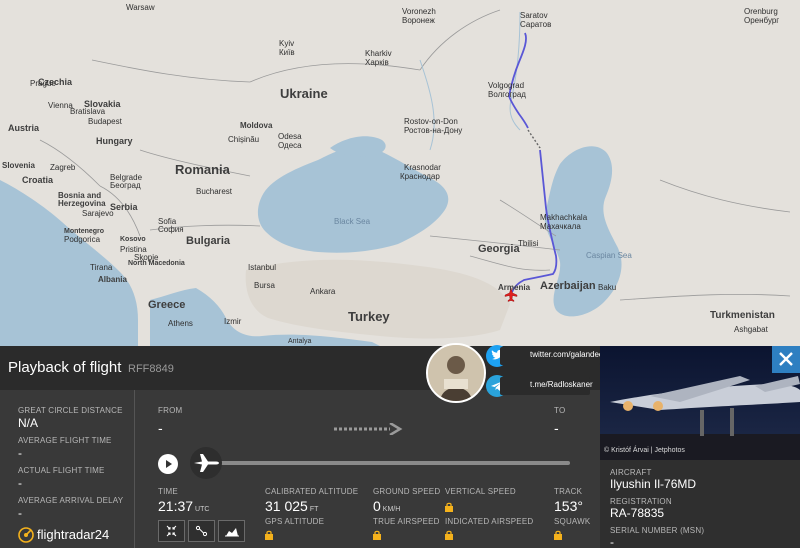 Image resolution: width=800 pixels, height=548 pixels. I want to click on serial-label: SERIAL NUMBER (MSN), so click(657, 530).